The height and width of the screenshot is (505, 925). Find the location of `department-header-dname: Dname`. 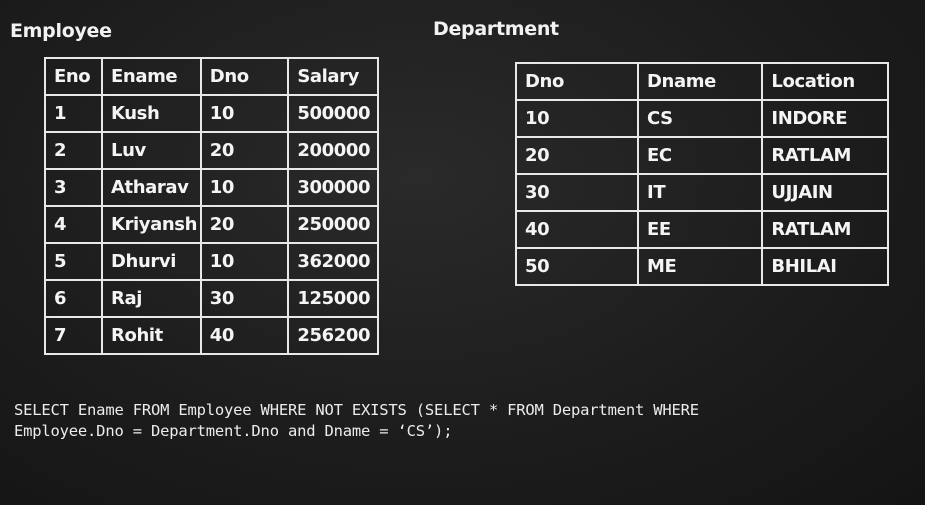

department-header-dname: Dname is located at coordinates (700, 81).